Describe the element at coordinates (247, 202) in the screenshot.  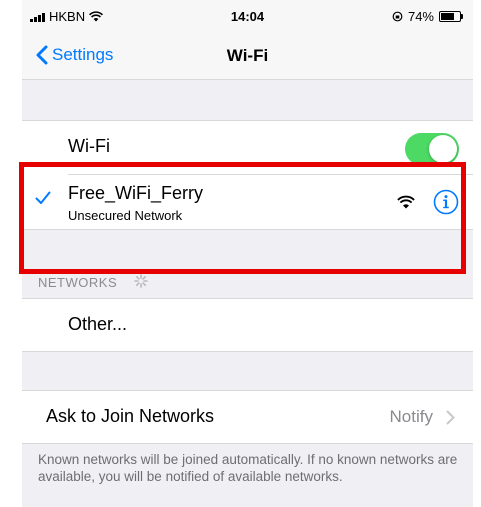
I see `connected-network-row: Free_WiFi_Ferry Unsecured Network` at that location.